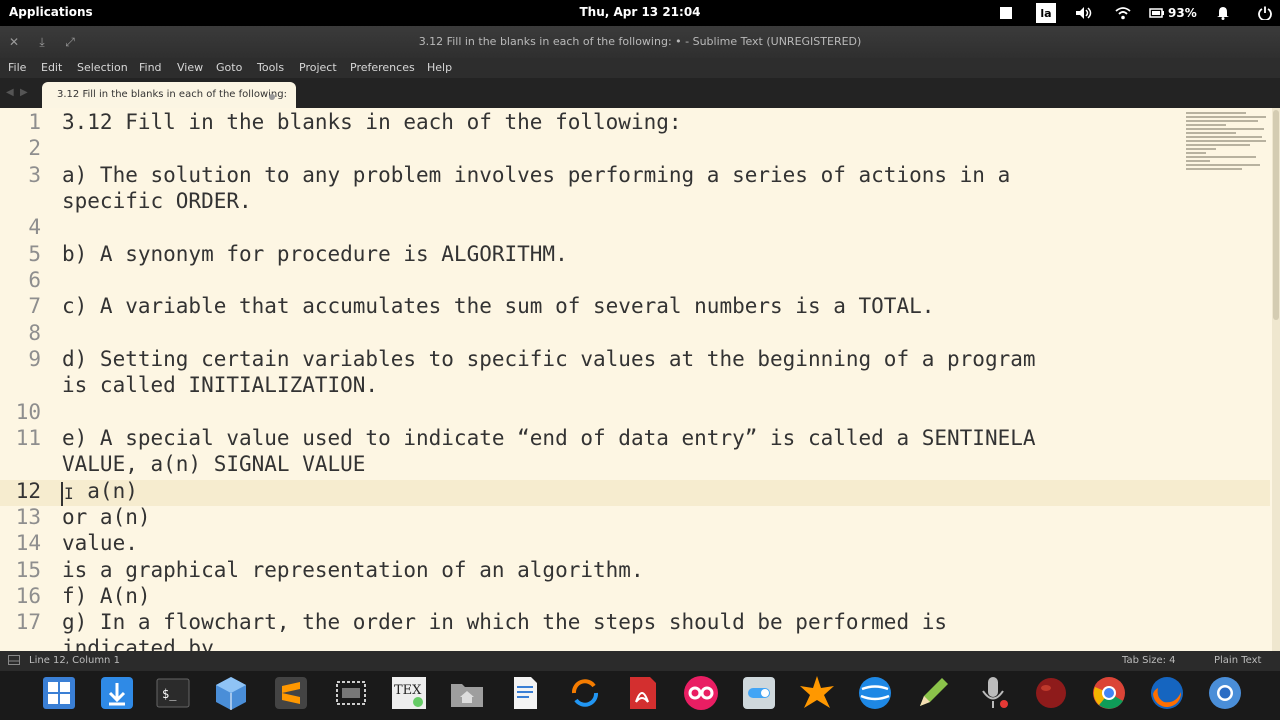 The height and width of the screenshot is (720, 1280). I want to click on menu-preferences: Preferences, so click(382, 67).